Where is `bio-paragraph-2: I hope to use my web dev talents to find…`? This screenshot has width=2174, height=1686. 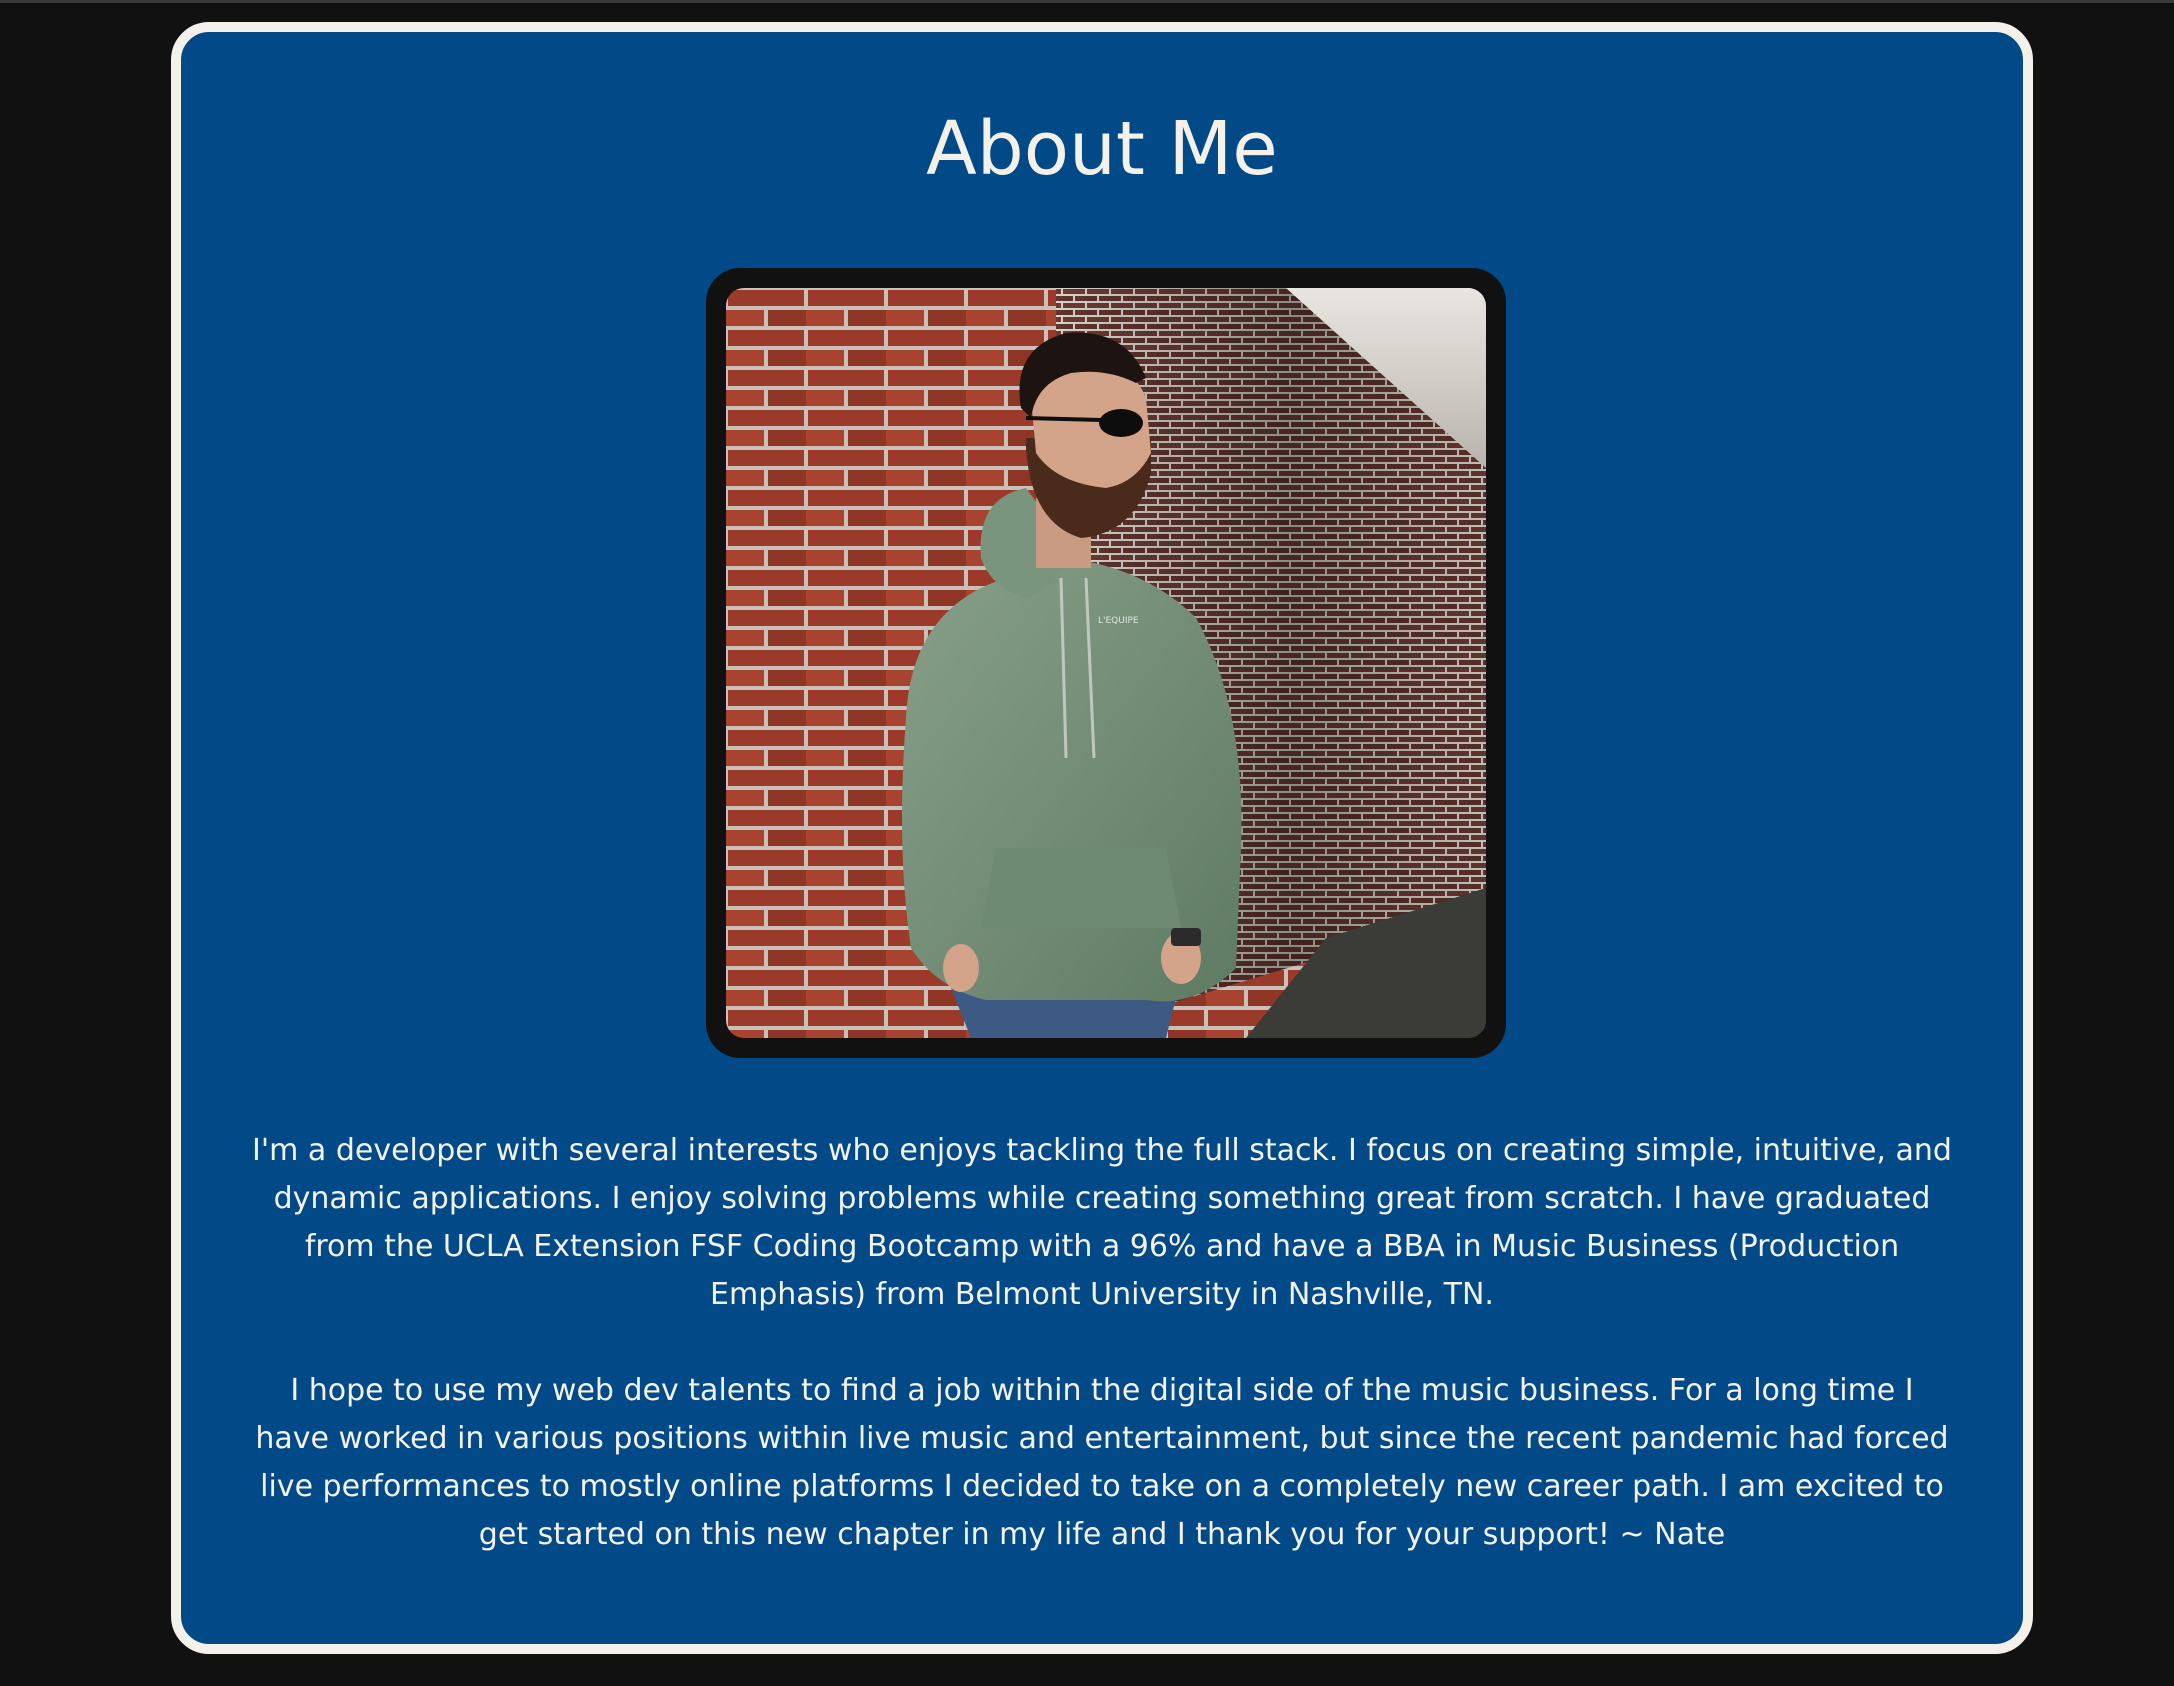
bio-paragraph-2: I hope to use my web dev talents to find… is located at coordinates (1102, 1462).